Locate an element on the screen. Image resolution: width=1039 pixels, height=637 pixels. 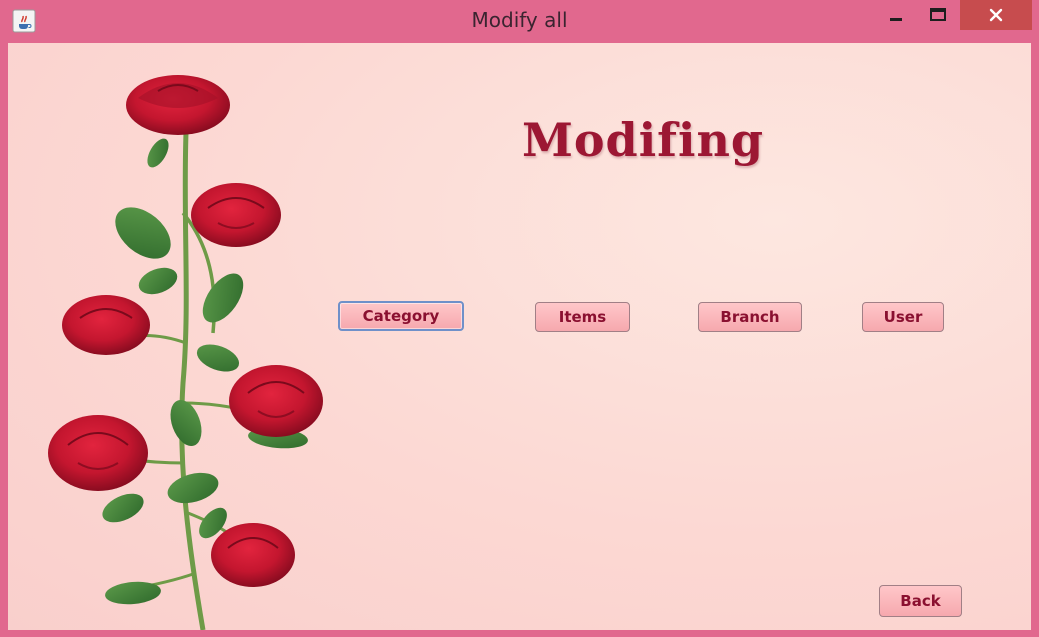
items-button: Items is located at coordinates (582, 317).